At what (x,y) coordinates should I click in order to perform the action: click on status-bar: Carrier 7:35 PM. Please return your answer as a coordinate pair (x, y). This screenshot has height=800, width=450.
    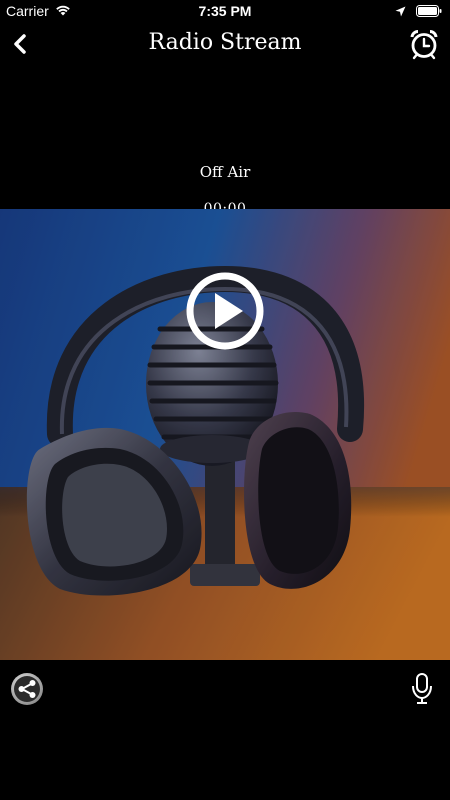
    Looking at the image, I should click on (225, 12).